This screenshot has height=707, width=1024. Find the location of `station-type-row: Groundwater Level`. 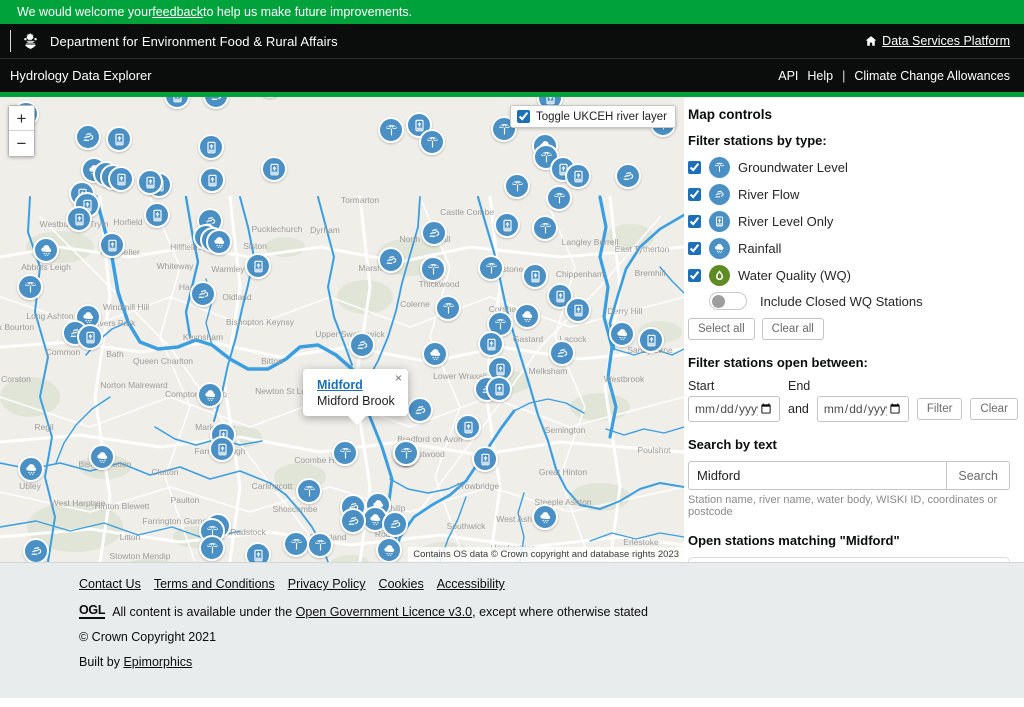

station-type-row: Groundwater Level is located at coordinates (849, 167).